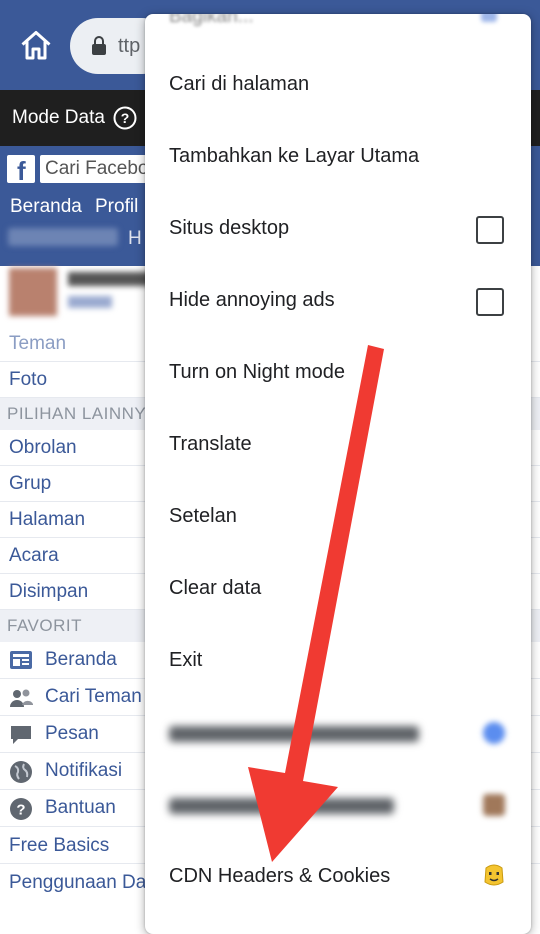 Image resolution: width=540 pixels, height=934 pixels. What do you see at coordinates (33, 292) in the screenshot?
I see `avatar` at bounding box center [33, 292].